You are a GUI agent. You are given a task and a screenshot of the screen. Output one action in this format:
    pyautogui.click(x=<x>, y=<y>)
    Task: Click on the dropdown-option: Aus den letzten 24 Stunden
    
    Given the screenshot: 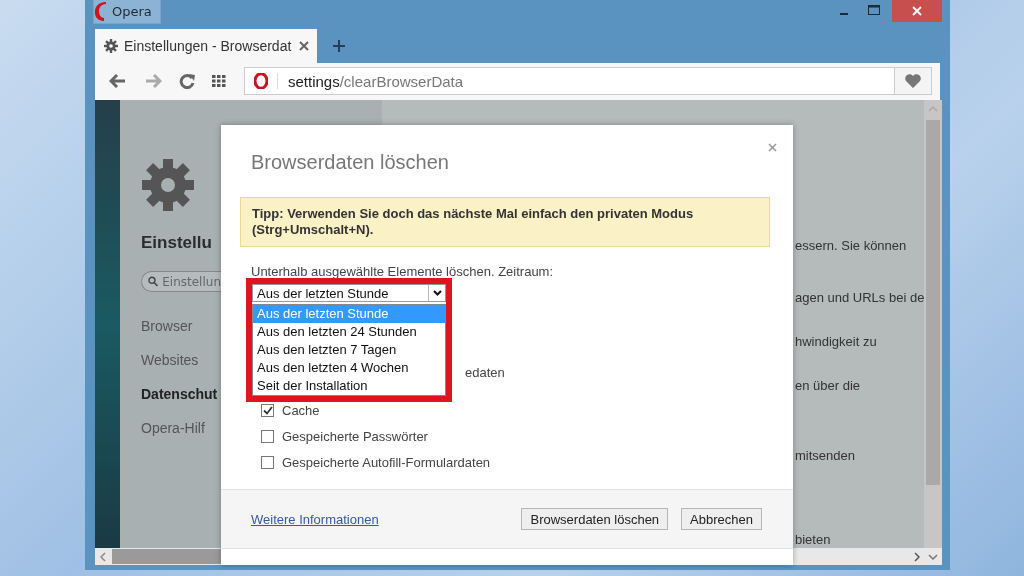 What is the action you would take?
    pyautogui.click(x=349, y=332)
    